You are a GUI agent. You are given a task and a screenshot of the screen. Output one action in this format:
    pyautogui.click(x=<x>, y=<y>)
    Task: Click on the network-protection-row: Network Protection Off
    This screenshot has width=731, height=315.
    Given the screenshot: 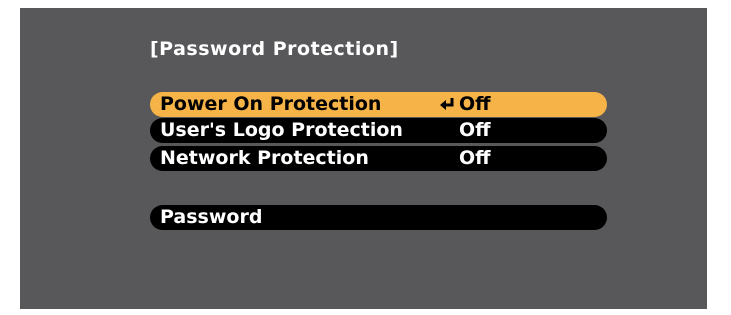 What is the action you would take?
    pyautogui.click(x=378, y=158)
    